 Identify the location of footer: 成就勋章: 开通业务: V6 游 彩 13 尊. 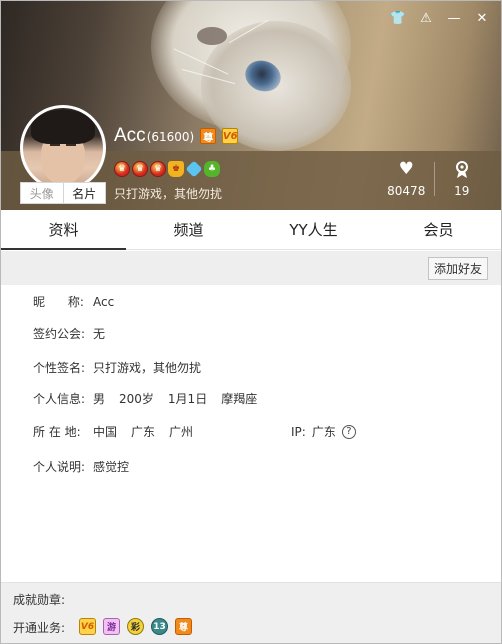
(251, 612).